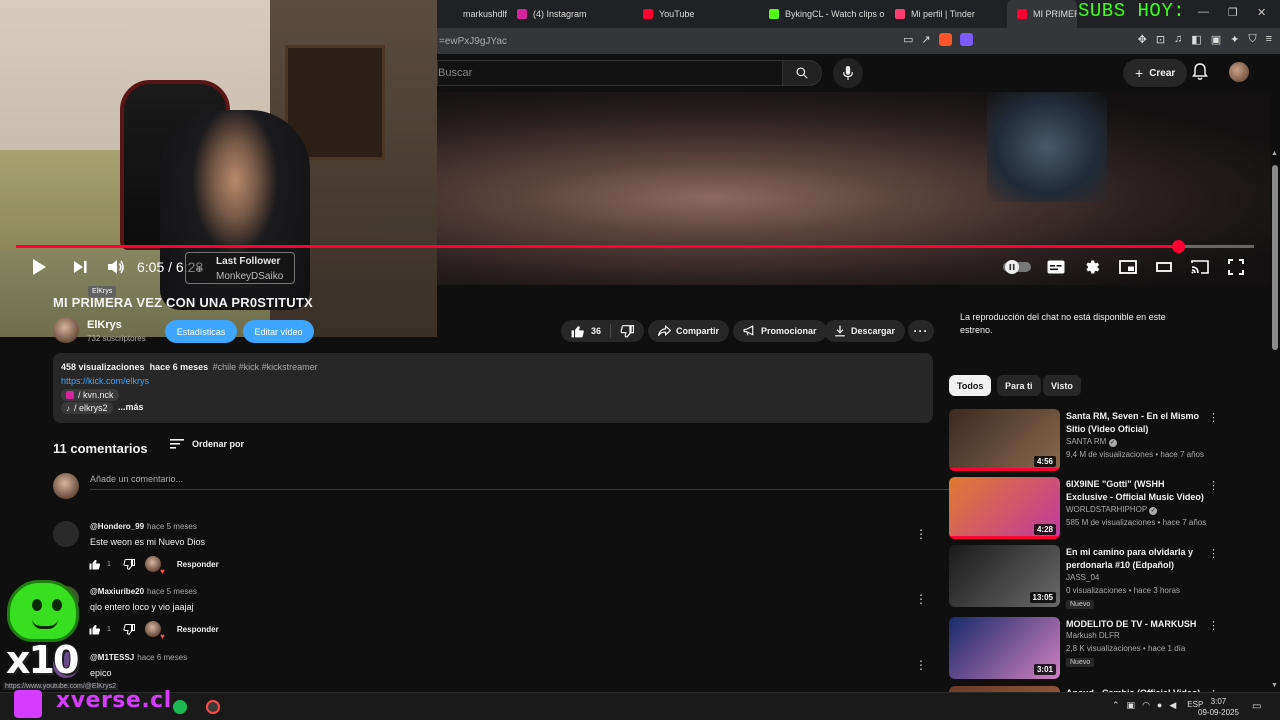 This screenshot has width=1280, height=720. Describe the element at coordinates (1275, 257) in the screenshot. I see `scrollbar-thumb` at that location.